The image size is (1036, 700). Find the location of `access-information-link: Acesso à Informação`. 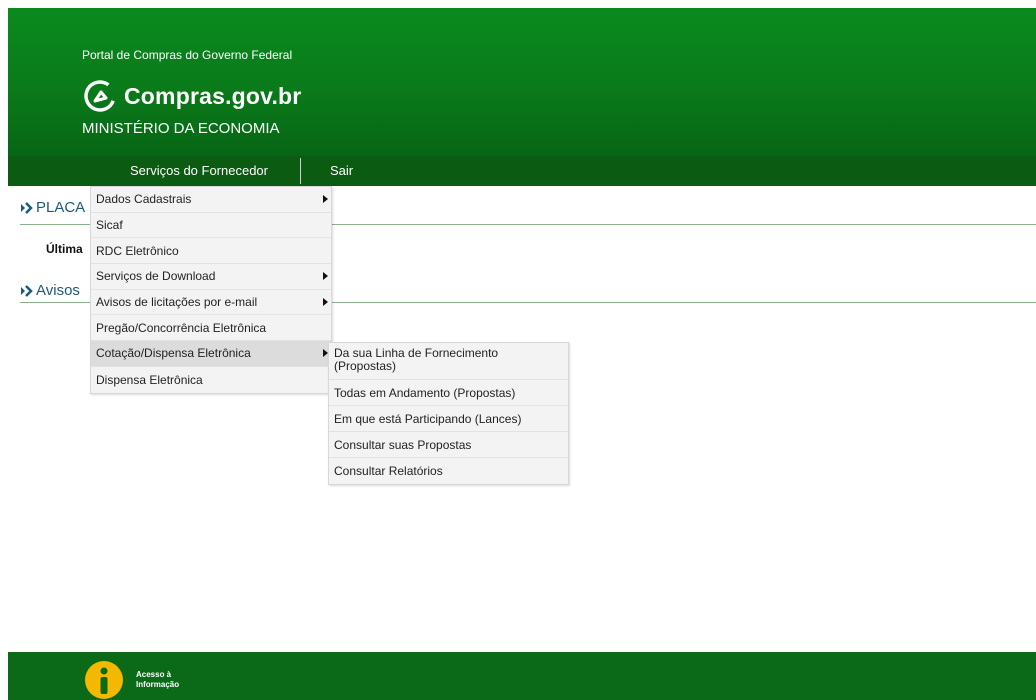

access-information-link: Acesso à Informação is located at coordinates (157, 680).